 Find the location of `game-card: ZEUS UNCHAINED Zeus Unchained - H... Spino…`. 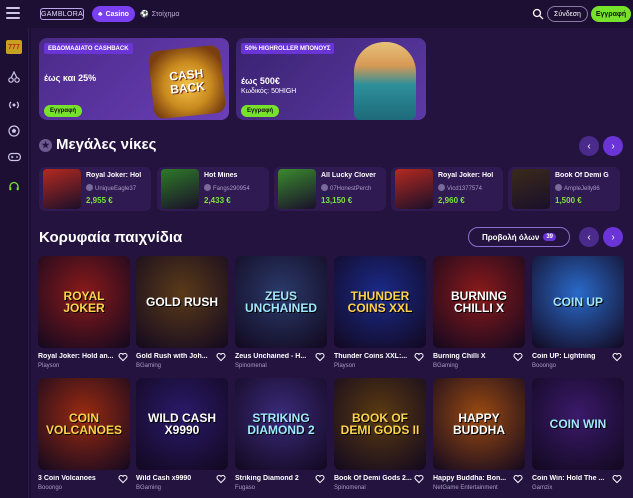

game-card: ZEUS UNCHAINED Zeus Unchained - H... Spino… is located at coordinates (281, 312).